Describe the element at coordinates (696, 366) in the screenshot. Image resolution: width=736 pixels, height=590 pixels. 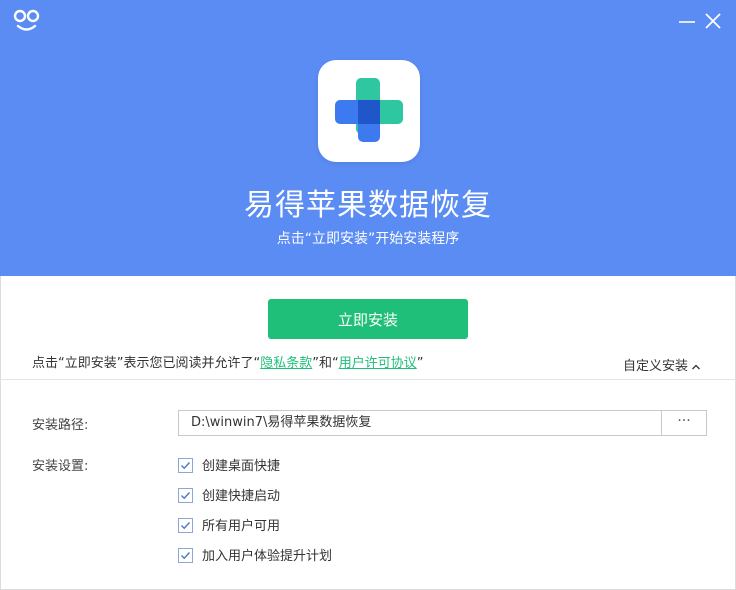
I see `chevron-up-icon` at that location.